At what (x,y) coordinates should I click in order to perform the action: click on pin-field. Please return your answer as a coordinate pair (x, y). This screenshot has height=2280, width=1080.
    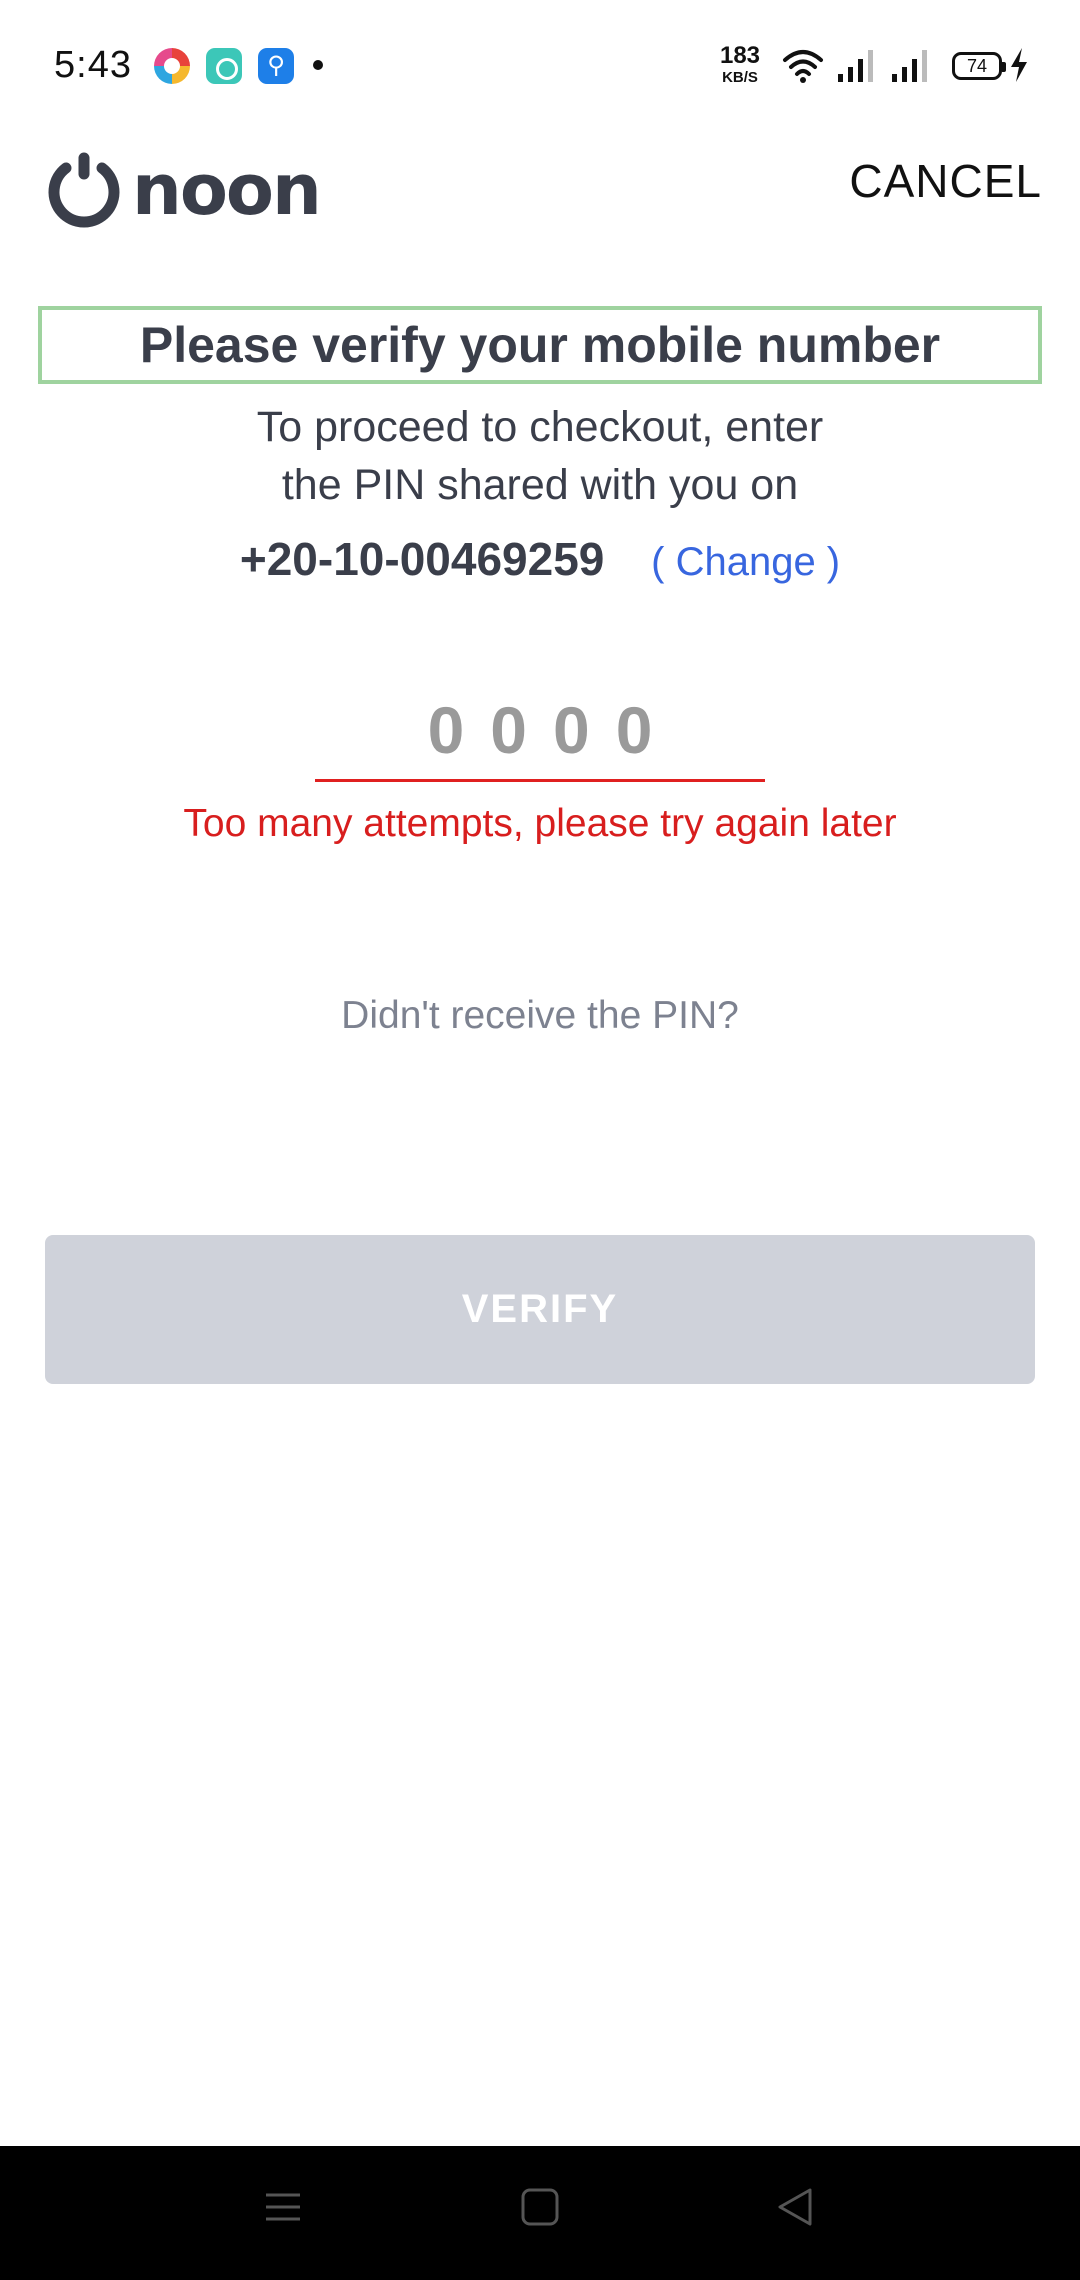
    Looking at the image, I should click on (540, 731).